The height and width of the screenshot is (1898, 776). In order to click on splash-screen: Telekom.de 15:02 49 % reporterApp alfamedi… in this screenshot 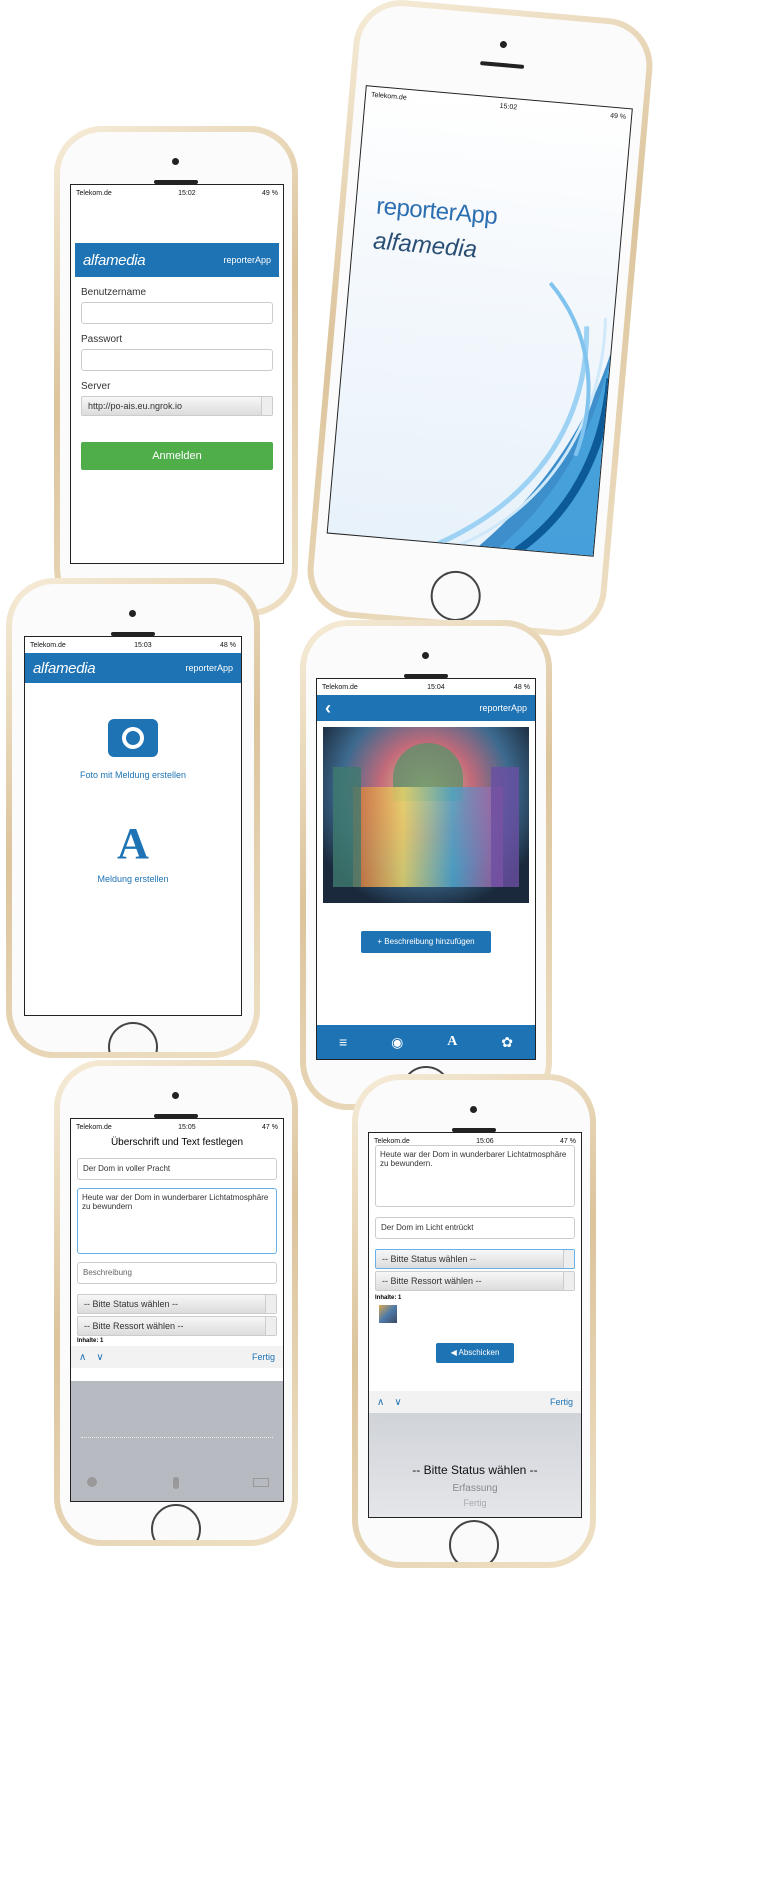, I will do `click(479, 321)`.